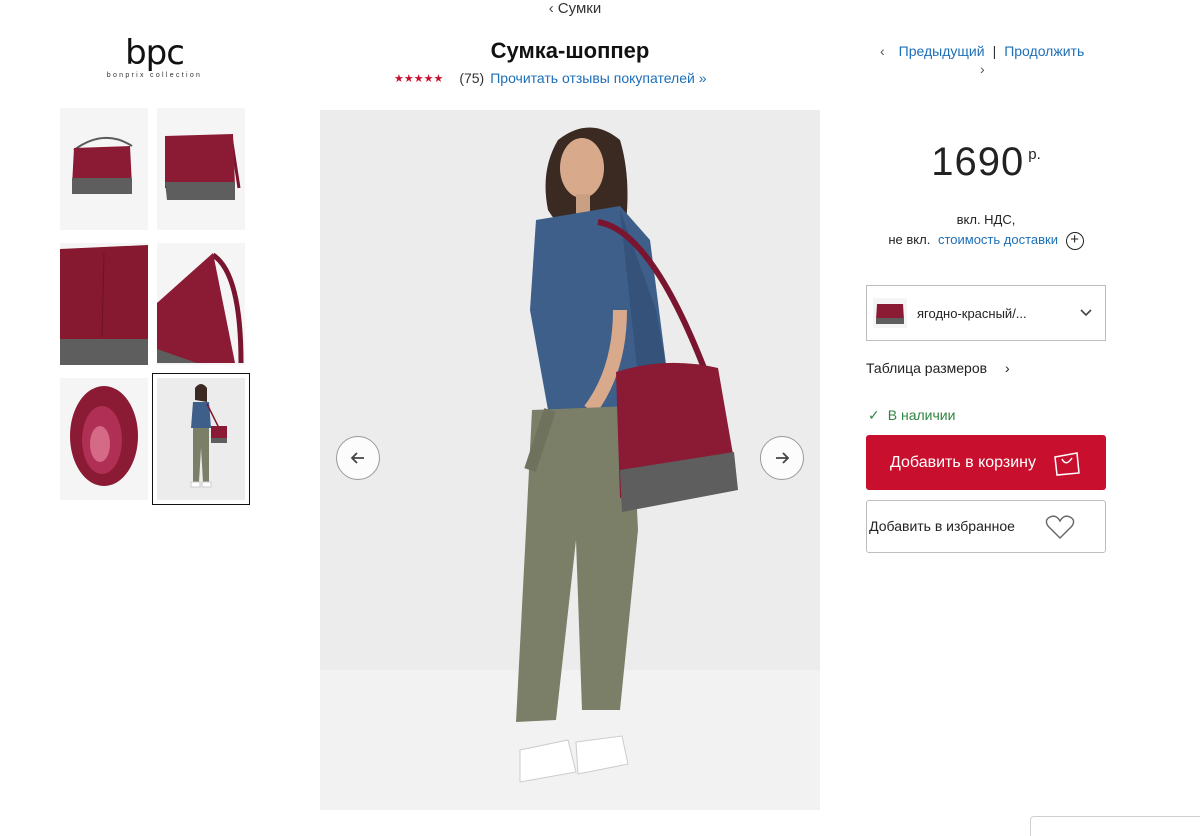  Describe the element at coordinates (419, 78) in the screenshot. I see `rating-stars-icon: ★★★★★` at that location.